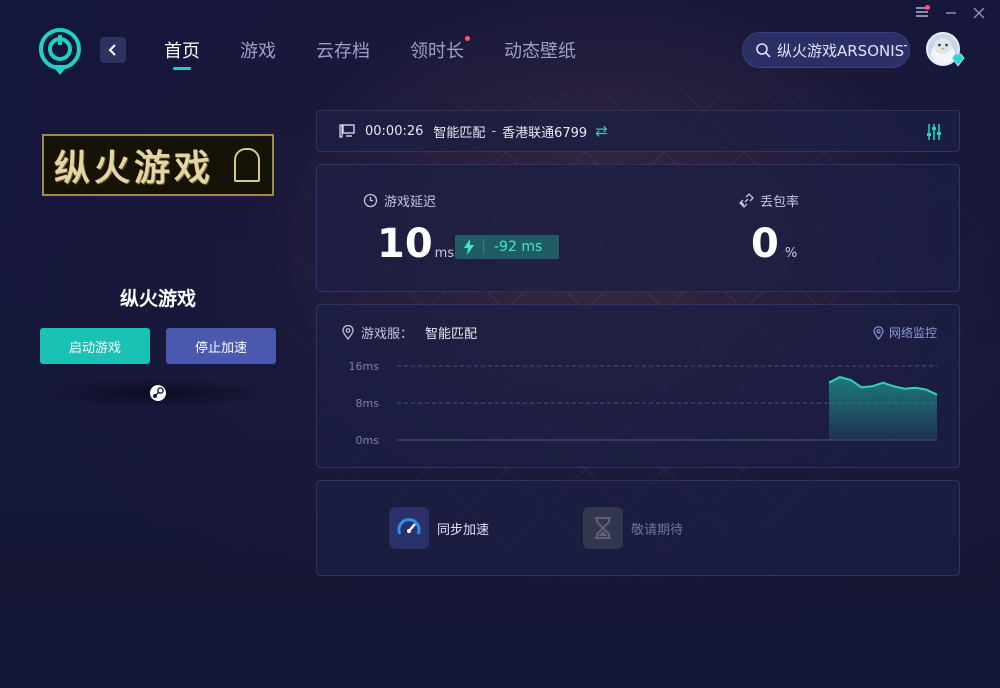  I want to click on server-name: 香港联通6799, so click(545, 133).